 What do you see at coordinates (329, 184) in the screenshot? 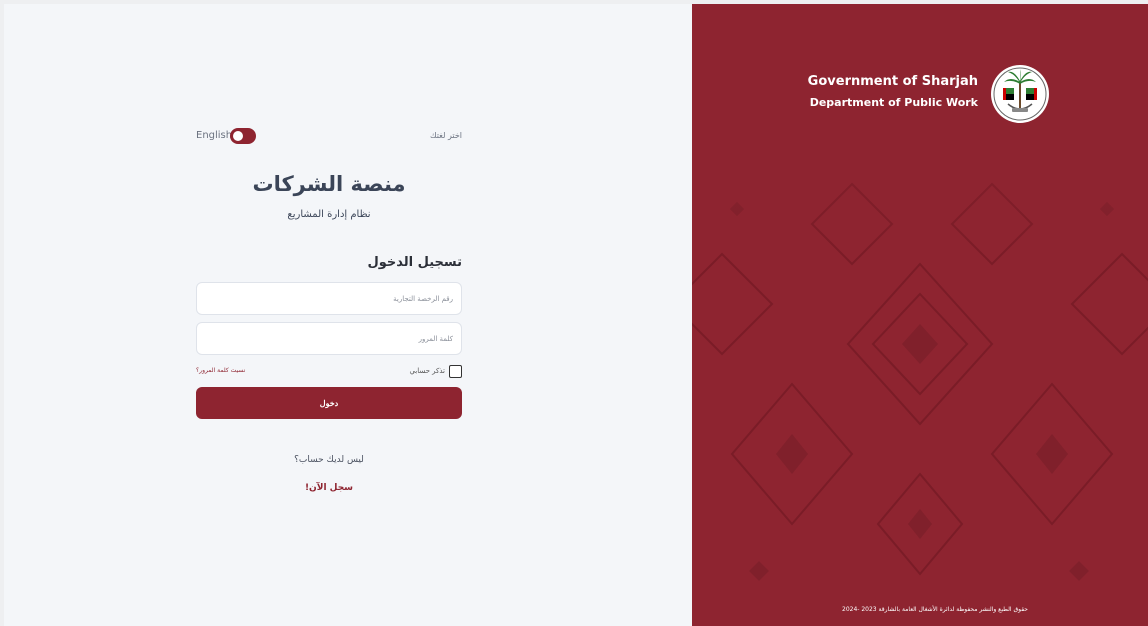
I see `platform-title: منصة الشركات` at bounding box center [329, 184].